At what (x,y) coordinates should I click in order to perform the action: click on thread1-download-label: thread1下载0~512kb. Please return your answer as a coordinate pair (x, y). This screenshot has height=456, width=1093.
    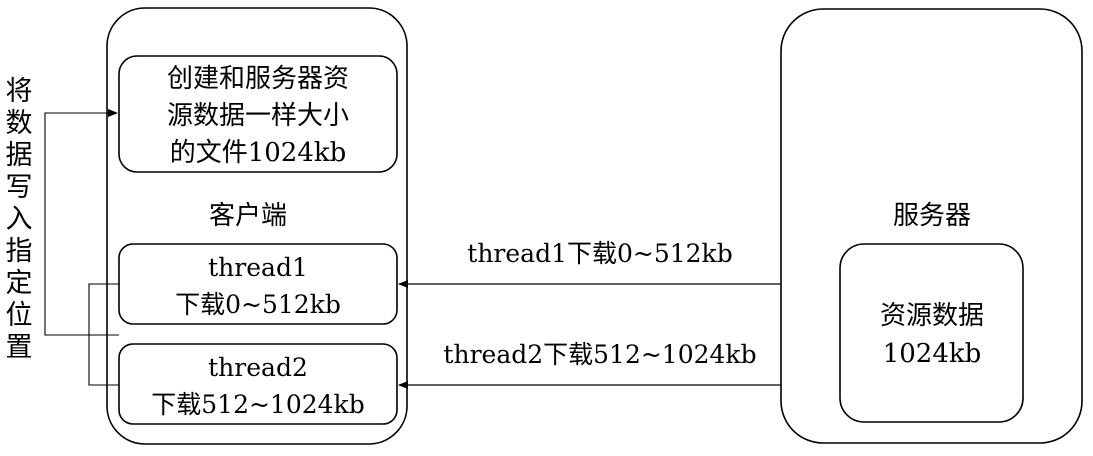
    Looking at the image, I should click on (599, 253).